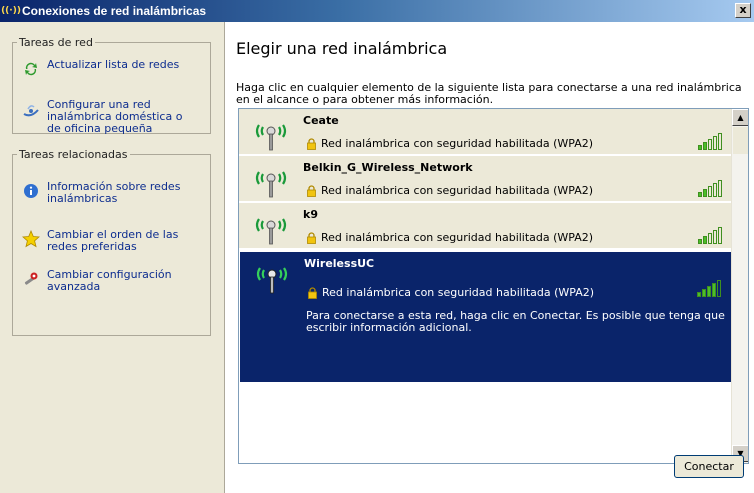 Image resolution: width=754 pixels, height=493 pixels. What do you see at coordinates (31, 191) in the screenshot?
I see `info-icon` at bounding box center [31, 191].